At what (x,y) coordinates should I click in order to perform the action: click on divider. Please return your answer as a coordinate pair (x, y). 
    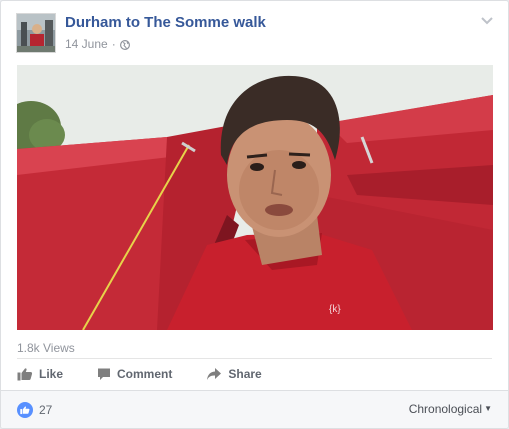
    Looking at the image, I should click on (254, 358).